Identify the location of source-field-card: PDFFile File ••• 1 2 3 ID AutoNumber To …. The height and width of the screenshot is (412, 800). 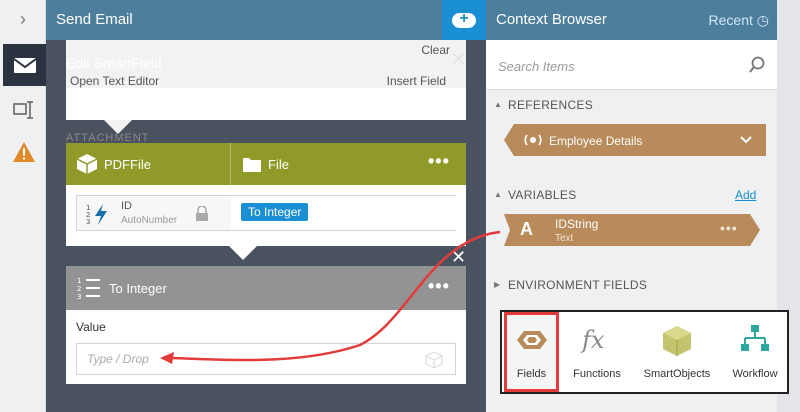
(266, 194).